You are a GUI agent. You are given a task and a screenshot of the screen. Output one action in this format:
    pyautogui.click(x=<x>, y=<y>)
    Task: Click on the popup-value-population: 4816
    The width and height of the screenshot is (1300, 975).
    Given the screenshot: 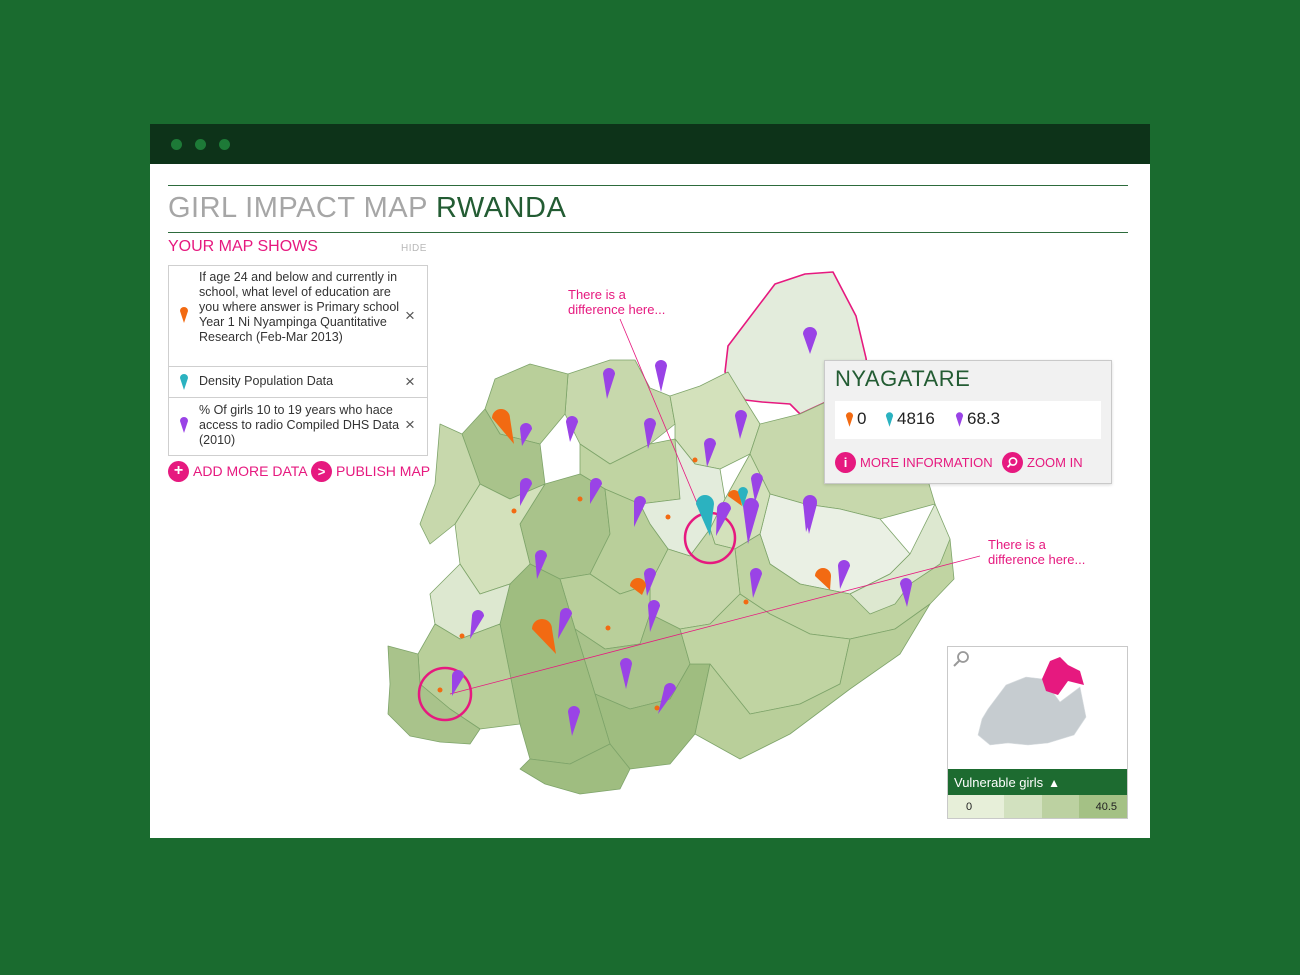 What is the action you would take?
    pyautogui.click(x=910, y=419)
    